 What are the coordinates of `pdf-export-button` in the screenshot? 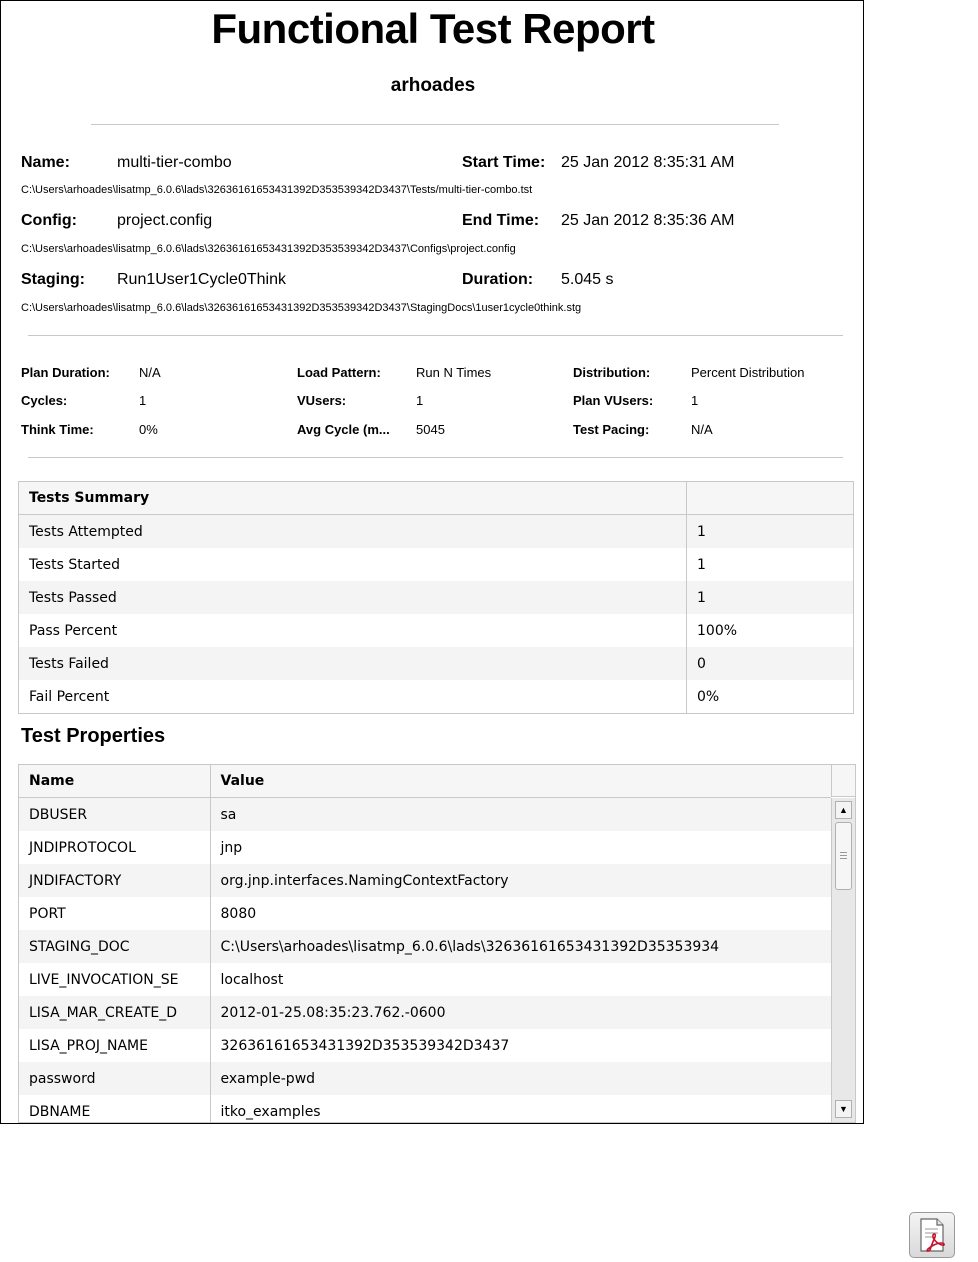 It's located at (932, 1235).